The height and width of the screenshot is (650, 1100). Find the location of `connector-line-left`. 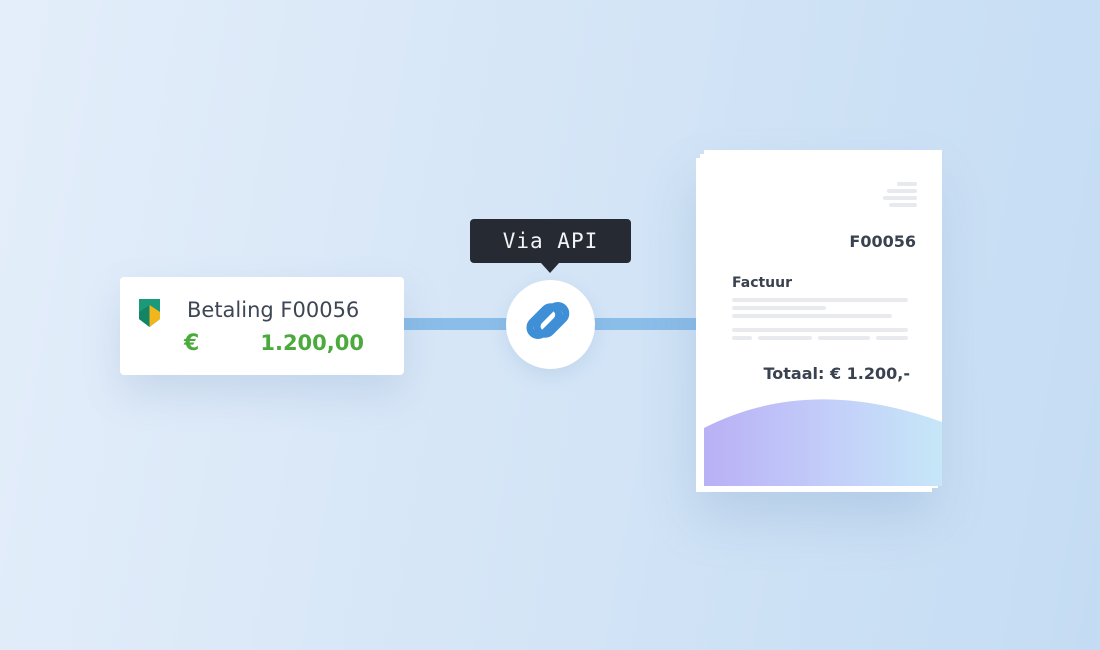

connector-line-left is located at coordinates (458, 324).